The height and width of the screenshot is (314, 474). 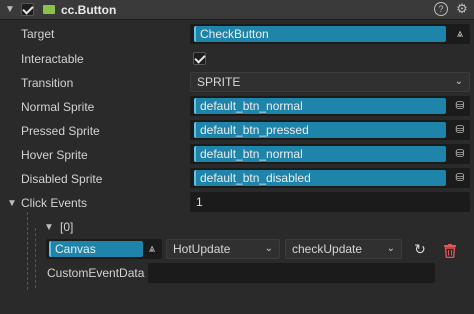 I want to click on transition-select: SPRITE ⌄, so click(x=330, y=82).